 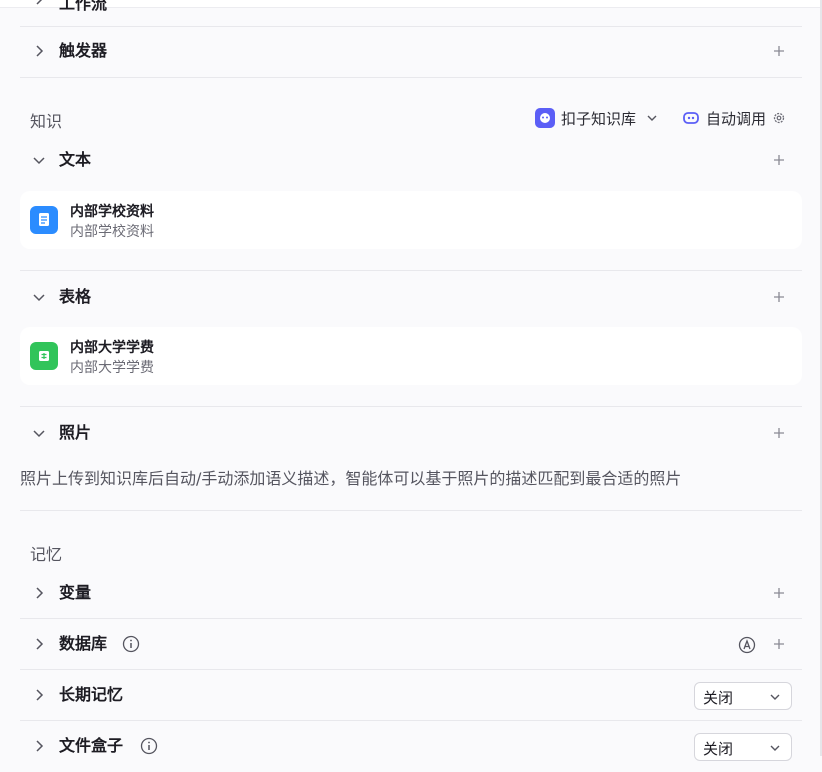 I want to click on trigger-row: 触发器, so click(x=411, y=52).